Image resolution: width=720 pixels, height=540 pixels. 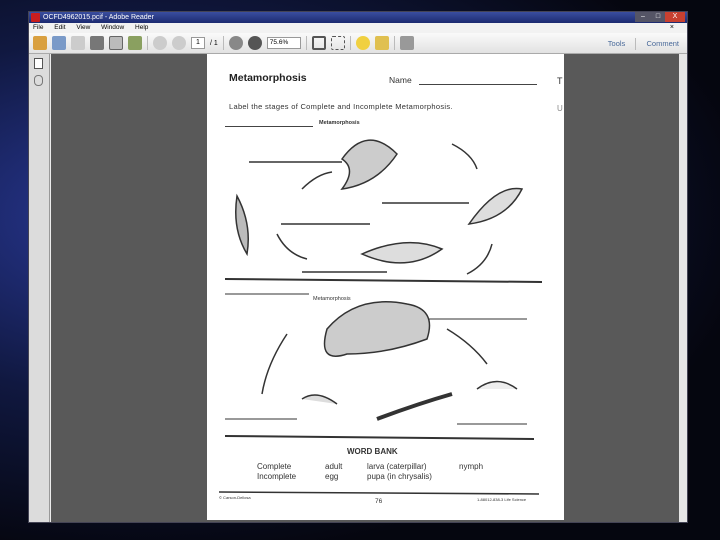 What do you see at coordinates (38, 80) in the screenshot?
I see `attachments-icon` at bounding box center [38, 80].